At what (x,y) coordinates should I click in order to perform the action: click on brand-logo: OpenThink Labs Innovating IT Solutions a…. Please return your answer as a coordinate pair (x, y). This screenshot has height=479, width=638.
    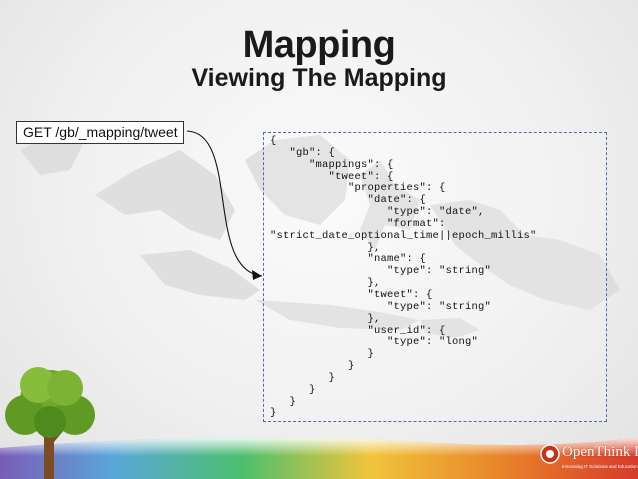
    Looking at the image, I should click on (589, 459).